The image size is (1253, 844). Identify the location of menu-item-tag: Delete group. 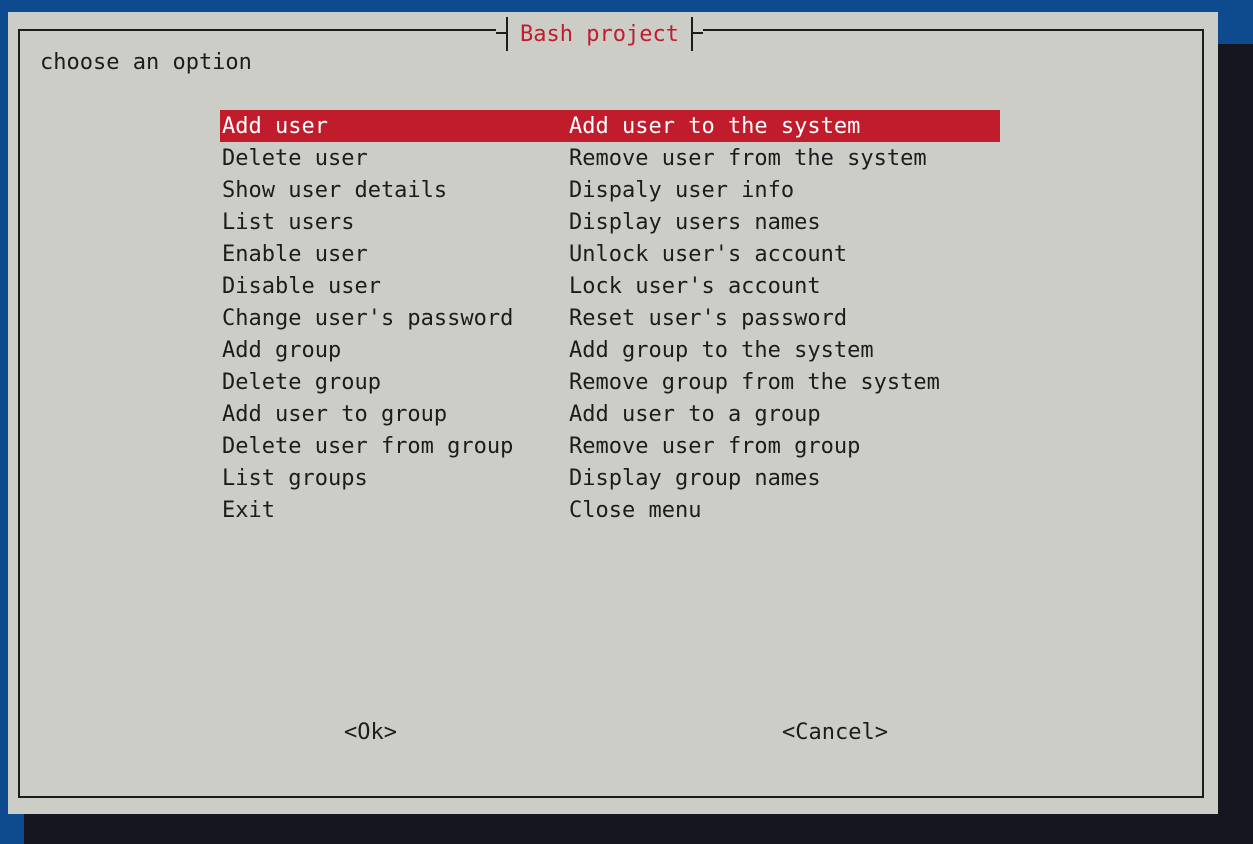
(301, 382).